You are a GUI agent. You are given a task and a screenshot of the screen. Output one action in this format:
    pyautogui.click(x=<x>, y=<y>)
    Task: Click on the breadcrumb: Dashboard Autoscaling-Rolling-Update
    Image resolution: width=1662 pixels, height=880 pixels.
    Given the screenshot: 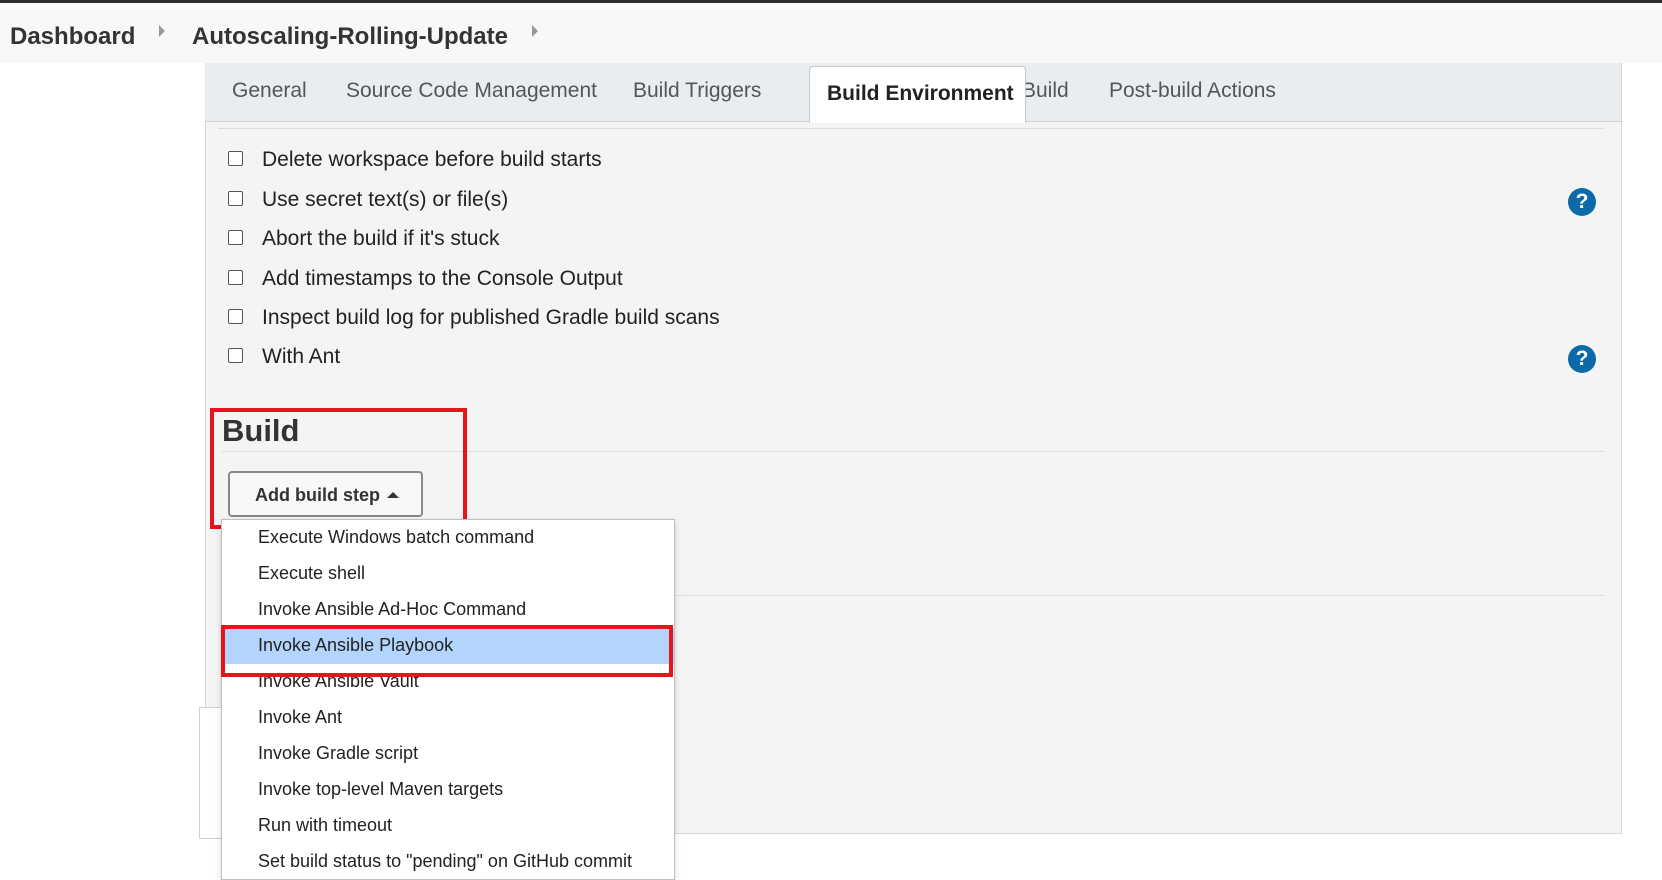 What is the action you would take?
    pyautogui.click(x=831, y=33)
    